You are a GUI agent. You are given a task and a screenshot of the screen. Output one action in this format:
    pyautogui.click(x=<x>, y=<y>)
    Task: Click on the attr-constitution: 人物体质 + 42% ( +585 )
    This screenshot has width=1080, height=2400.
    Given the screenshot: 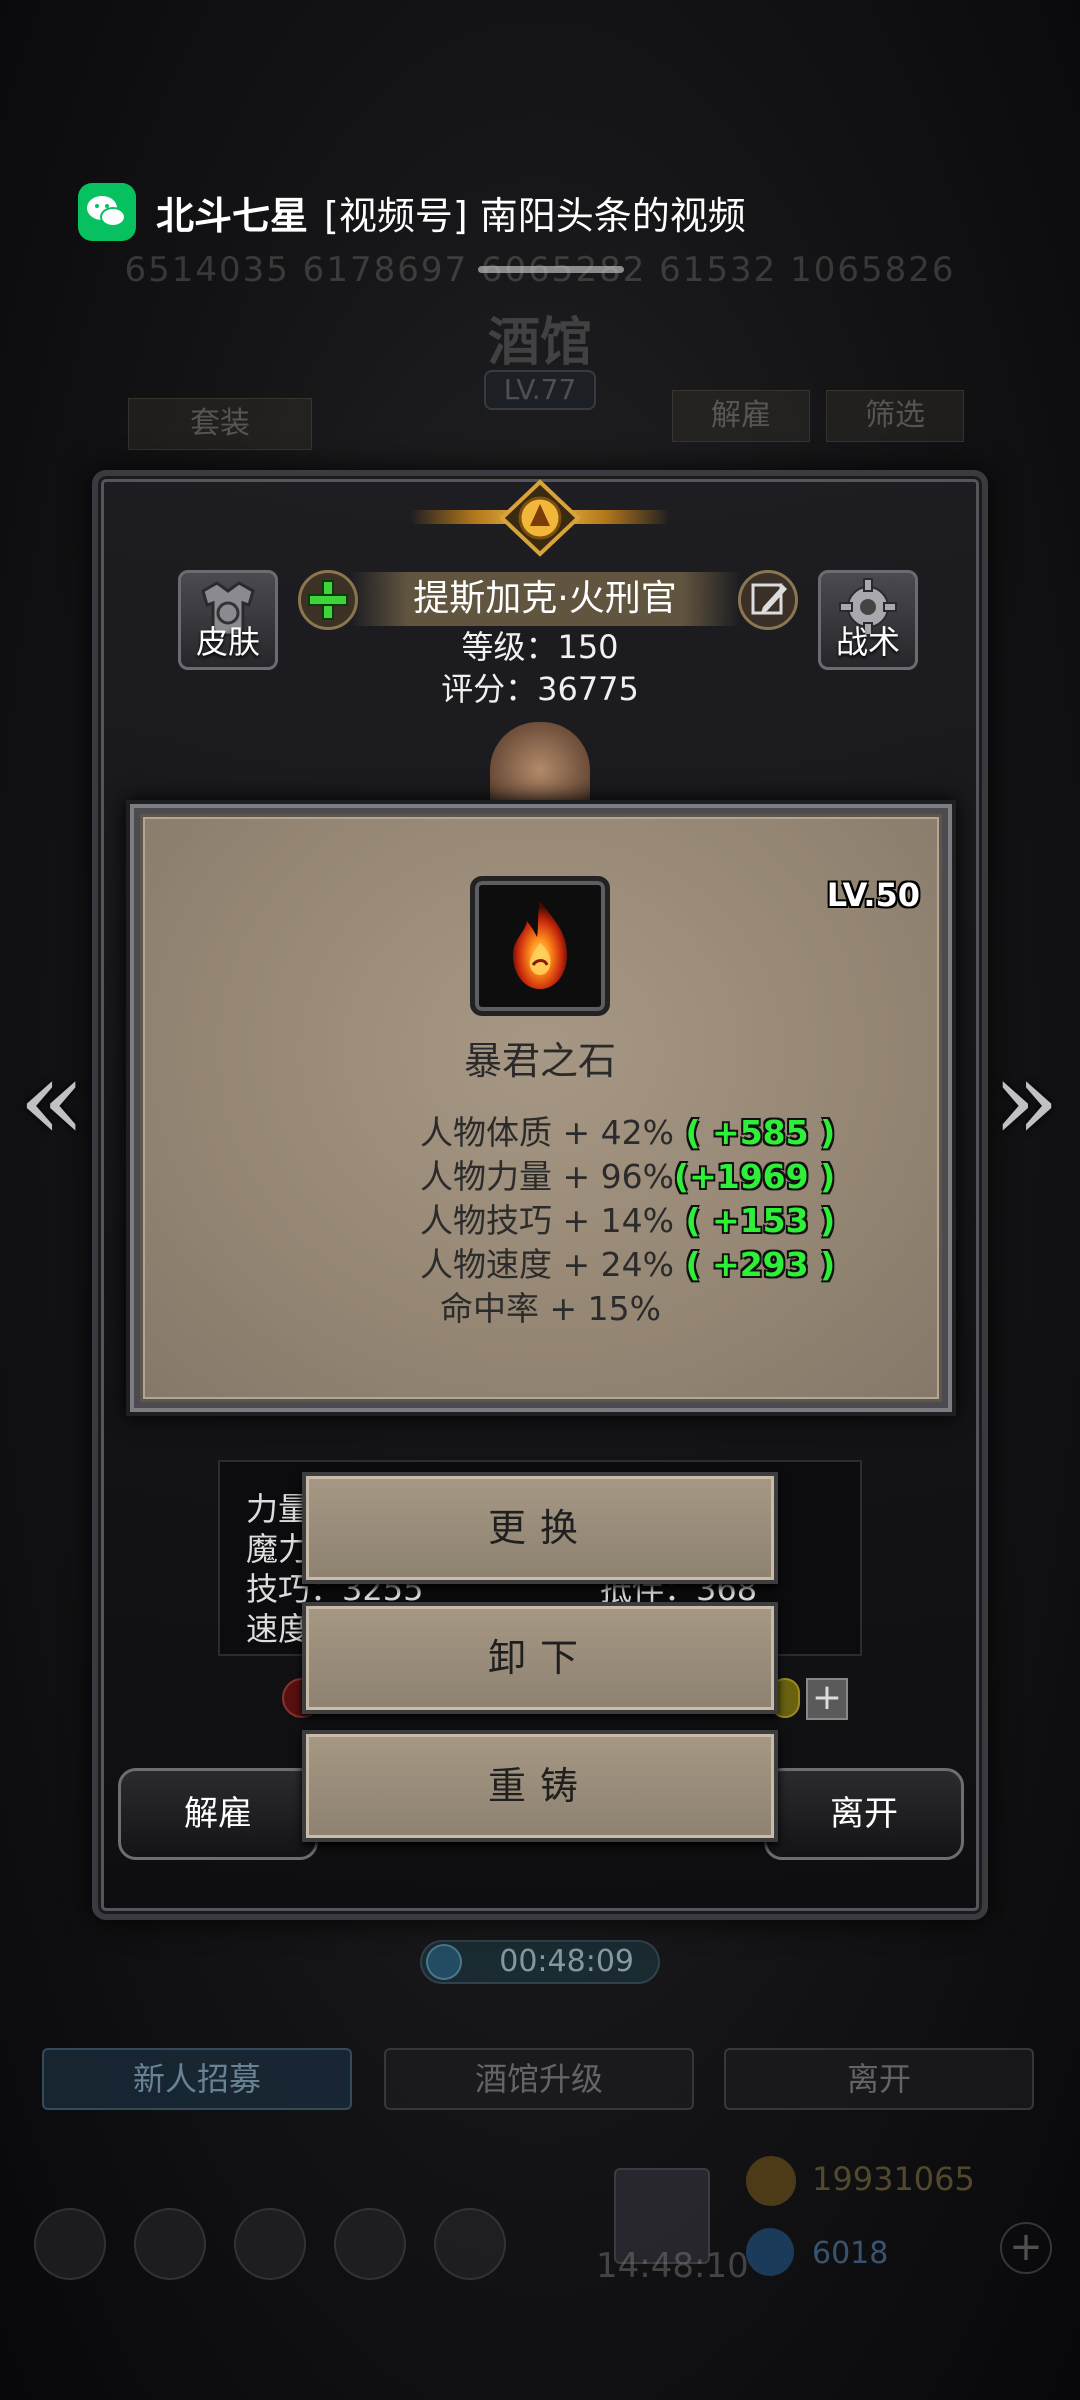 What is the action you would take?
    pyautogui.click(x=628, y=1132)
    